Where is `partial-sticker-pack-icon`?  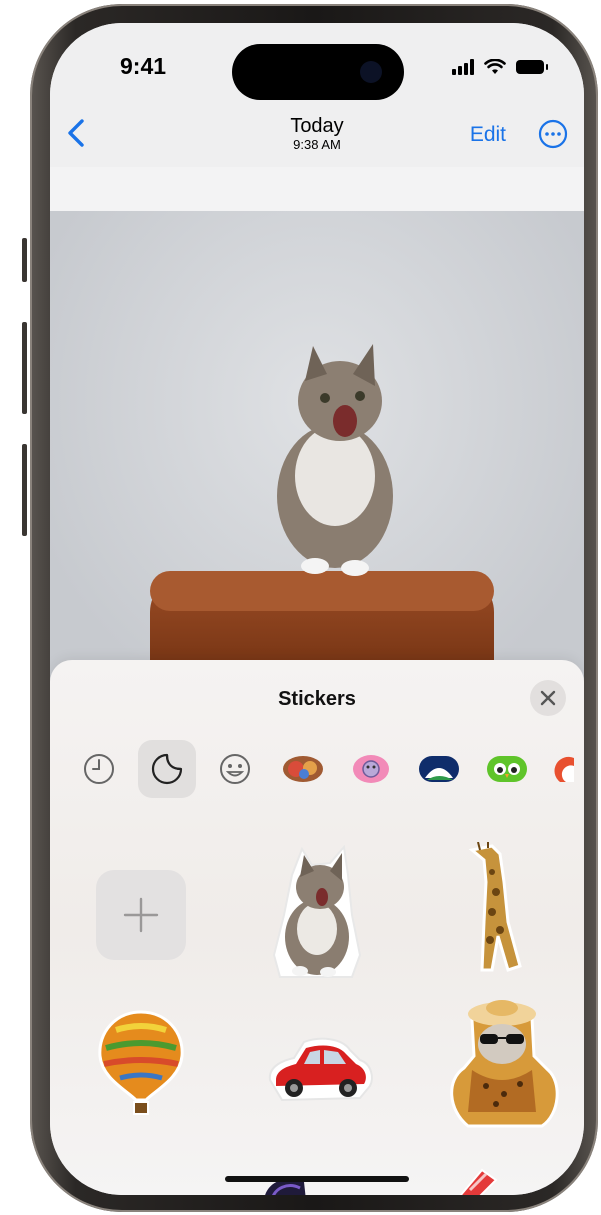
partial-sticker-pack-icon is located at coordinates (564, 769).